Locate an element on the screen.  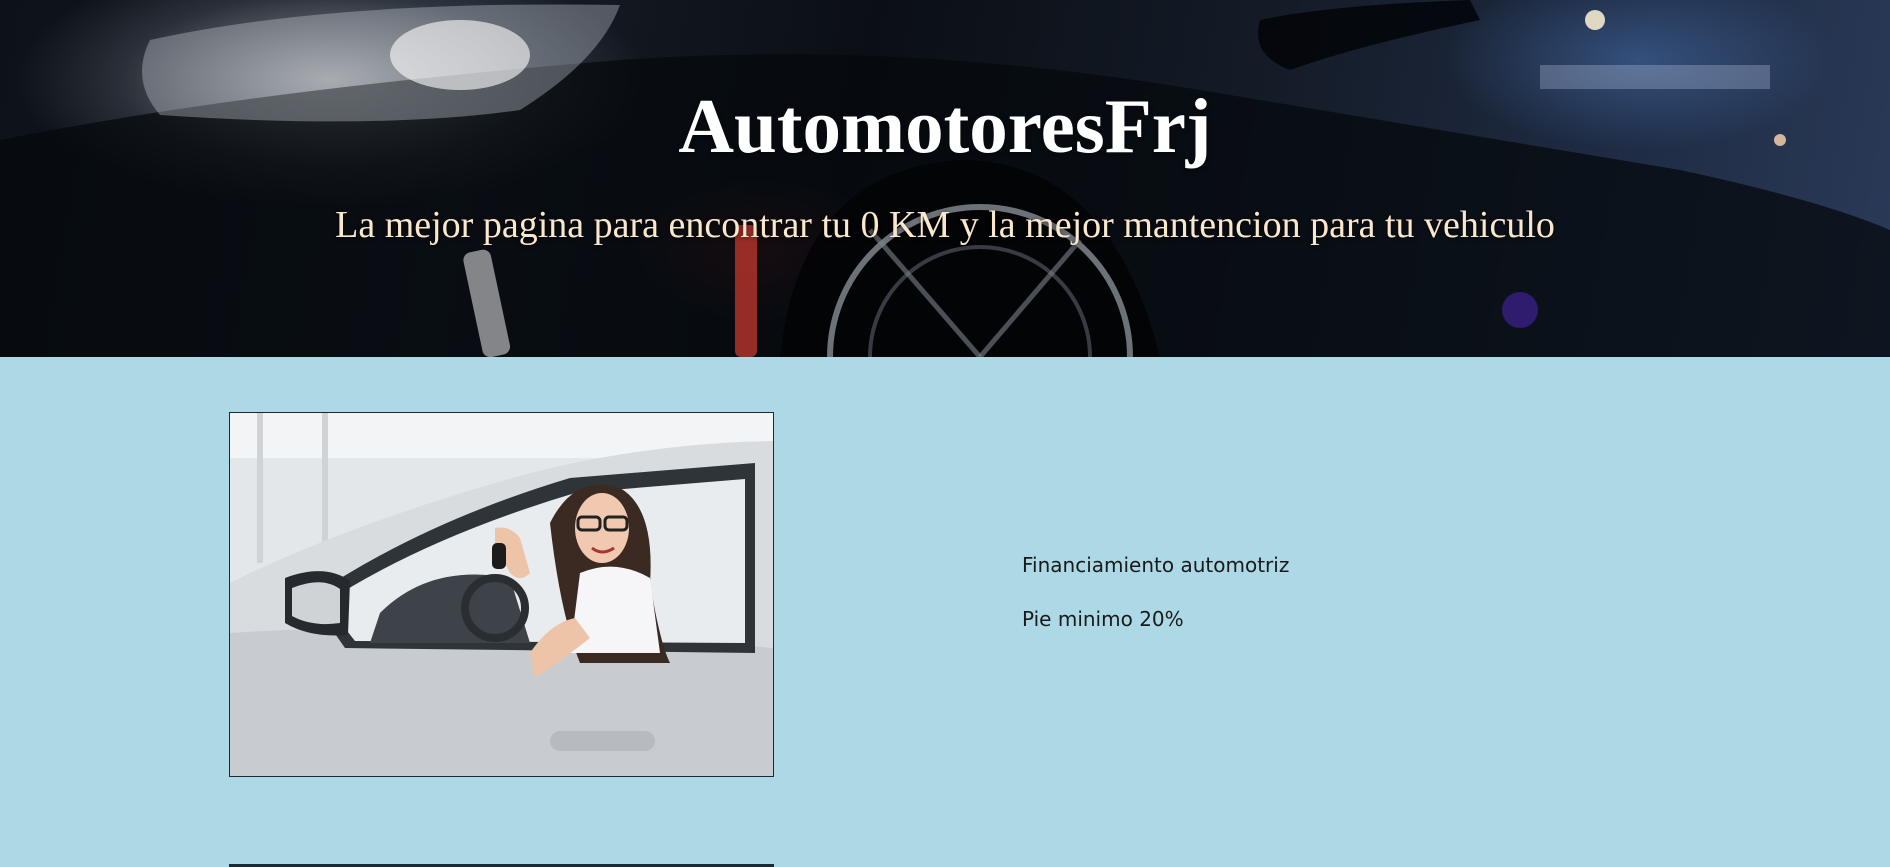
financing-photo is located at coordinates (501, 594).